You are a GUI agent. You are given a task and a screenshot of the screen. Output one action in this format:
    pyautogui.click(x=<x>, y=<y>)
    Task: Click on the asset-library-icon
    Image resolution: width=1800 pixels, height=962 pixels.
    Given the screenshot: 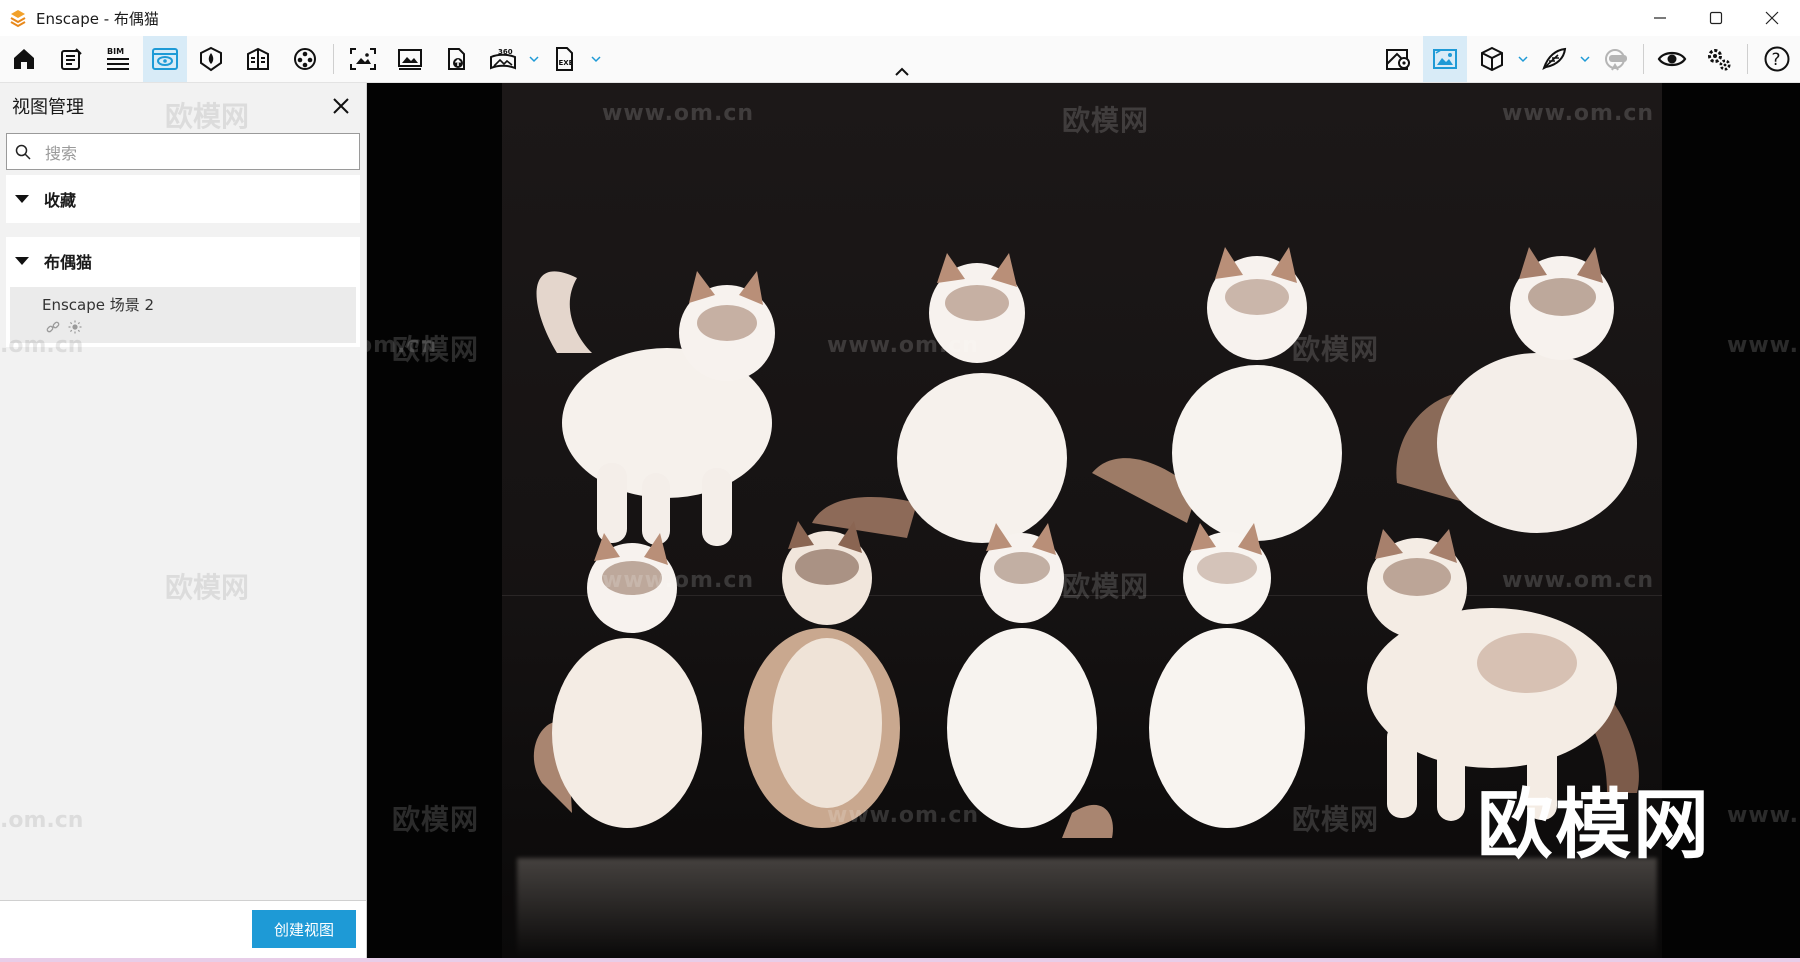 What is the action you would take?
    pyautogui.click(x=71, y=59)
    